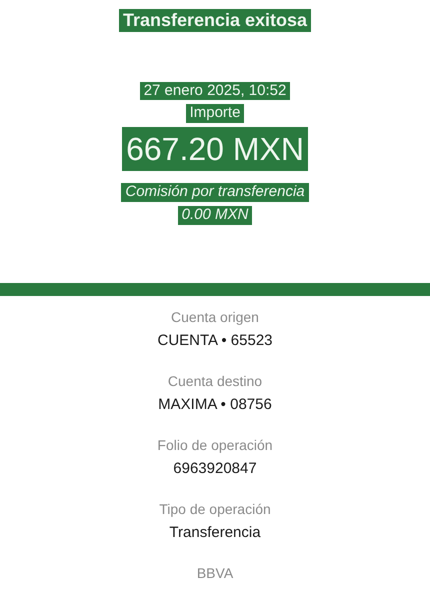 This screenshot has width=430, height=597. What do you see at coordinates (215, 317) in the screenshot?
I see `detail-label: Cuenta origen` at bounding box center [215, 317].